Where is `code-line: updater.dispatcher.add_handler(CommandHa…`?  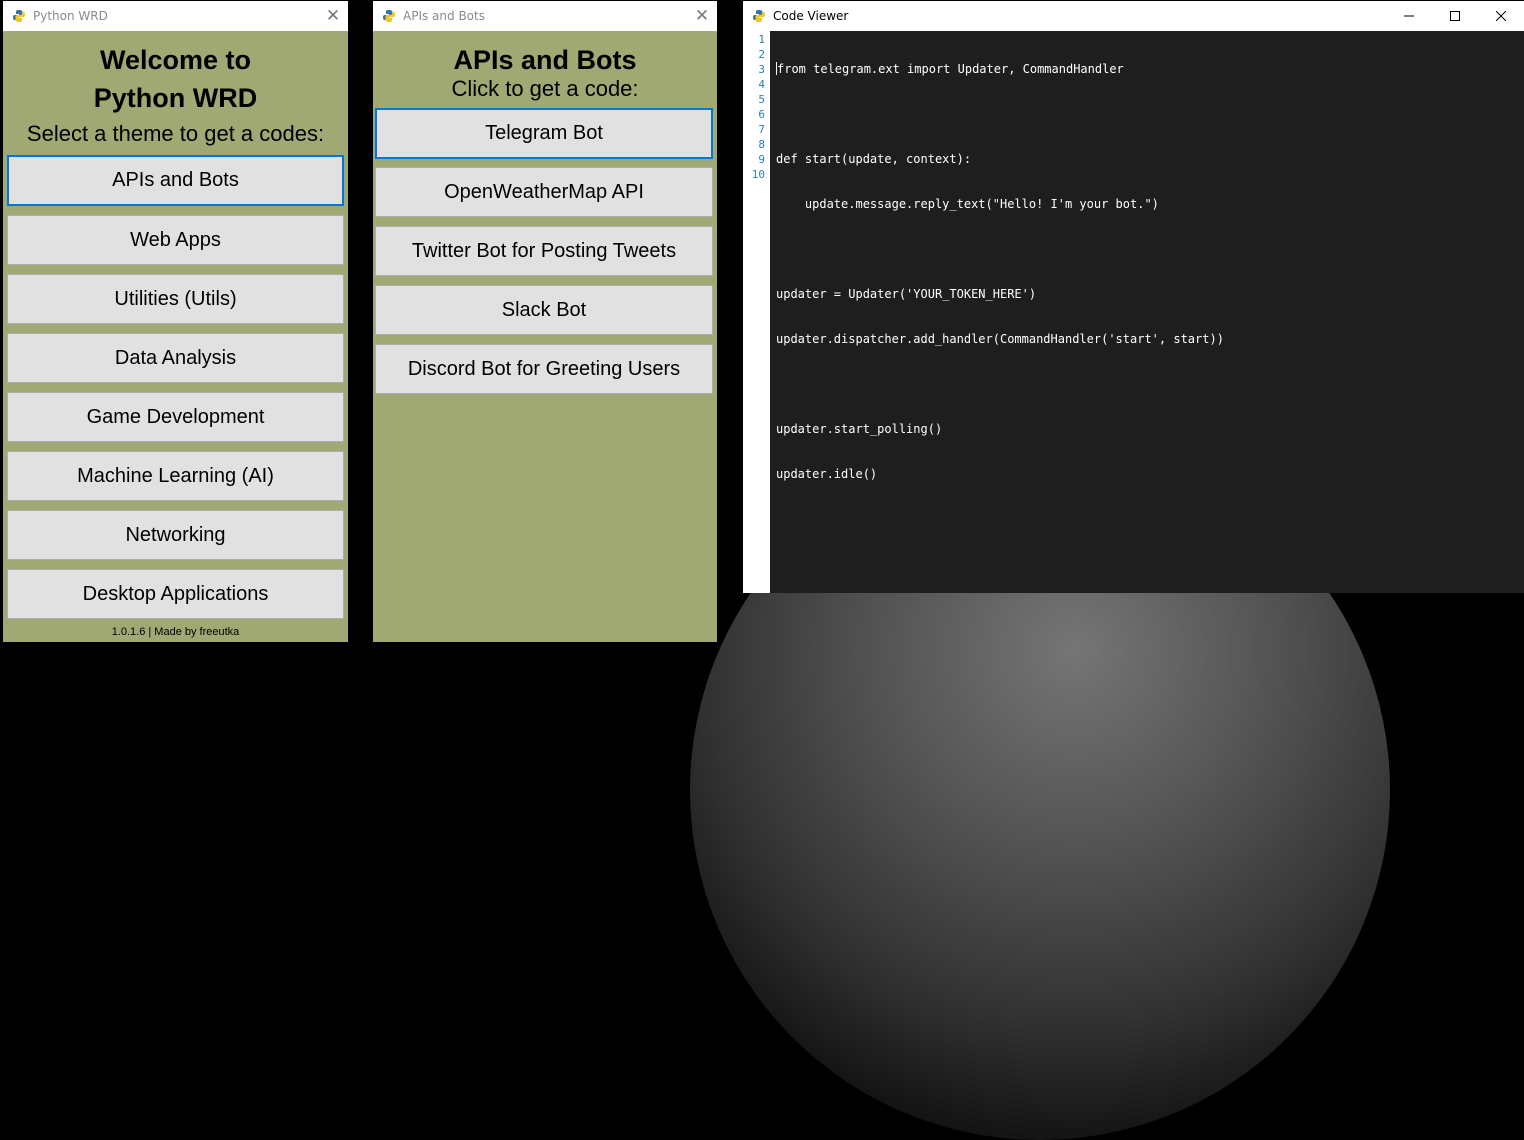
code-line: updater.dispatcher.add_handler(CommandHa… is located at coordinates (1000, 339).